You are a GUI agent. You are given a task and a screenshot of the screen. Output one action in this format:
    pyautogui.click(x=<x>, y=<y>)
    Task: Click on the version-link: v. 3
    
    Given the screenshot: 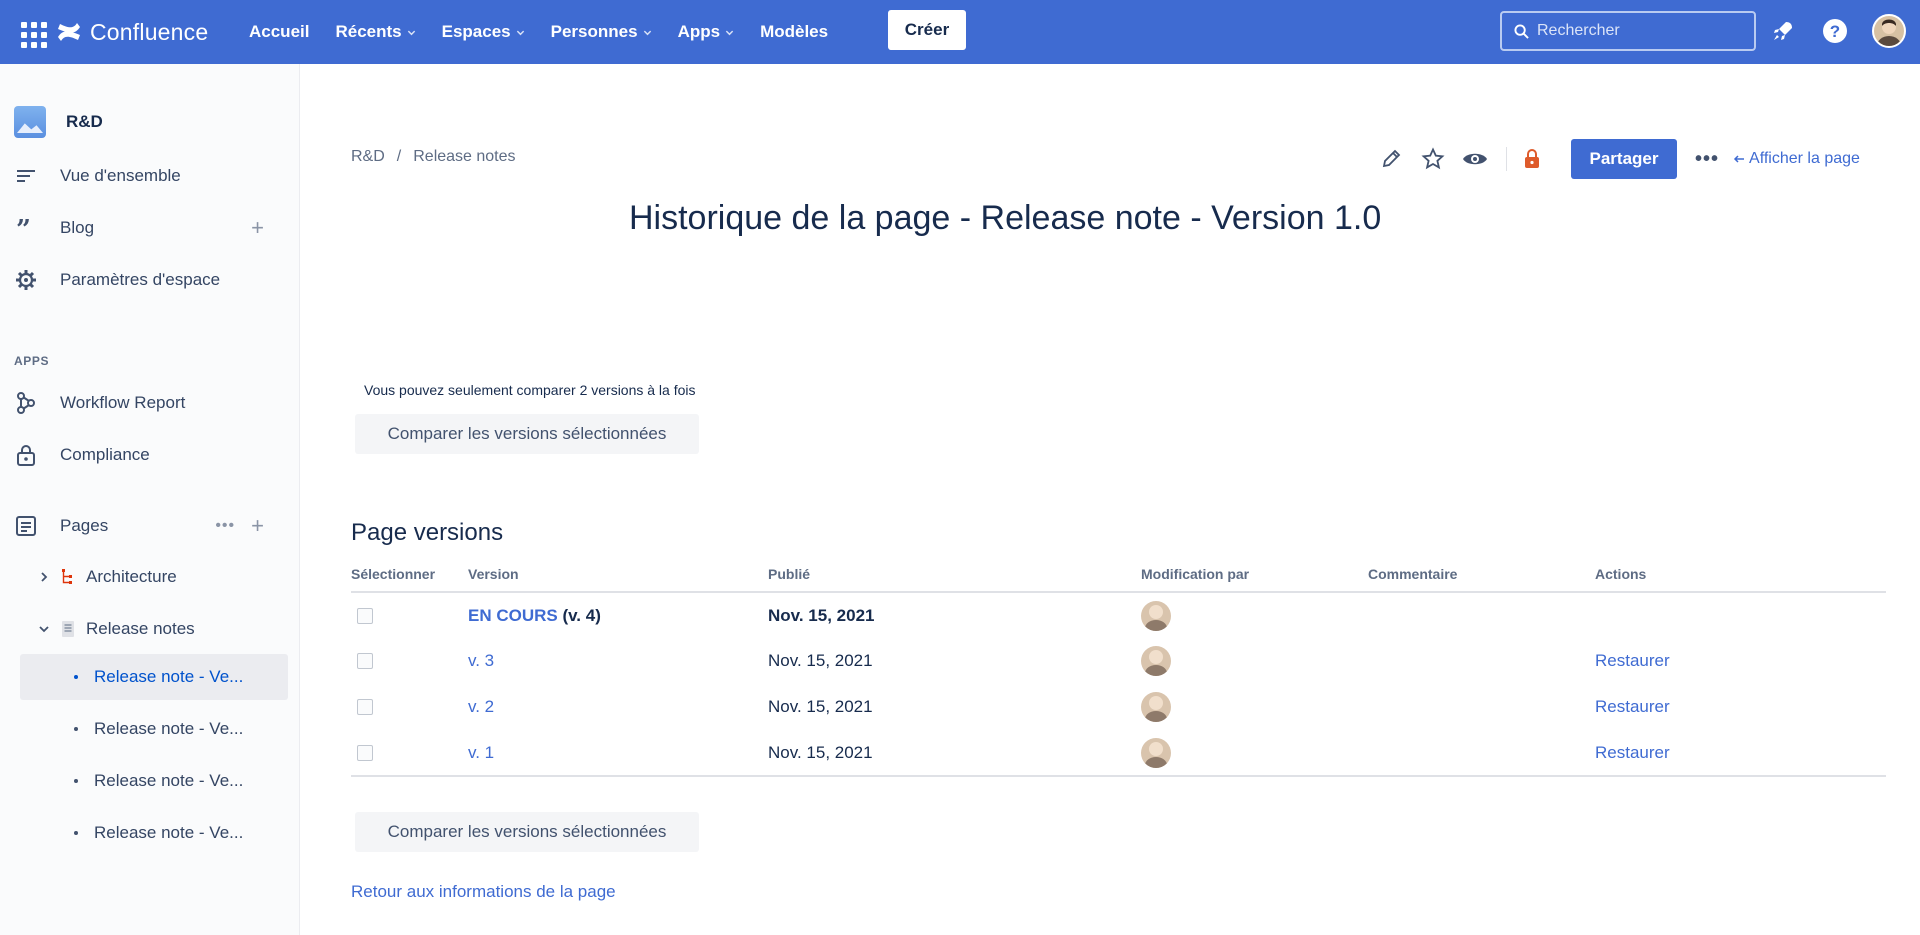 What is the action you would take?
    pyautogui.click(x=481, y=660)
    